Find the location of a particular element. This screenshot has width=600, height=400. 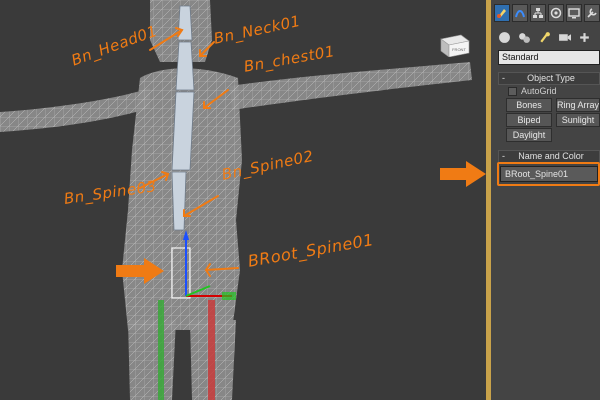

shapes-icon is located at coordinates (524, 37).